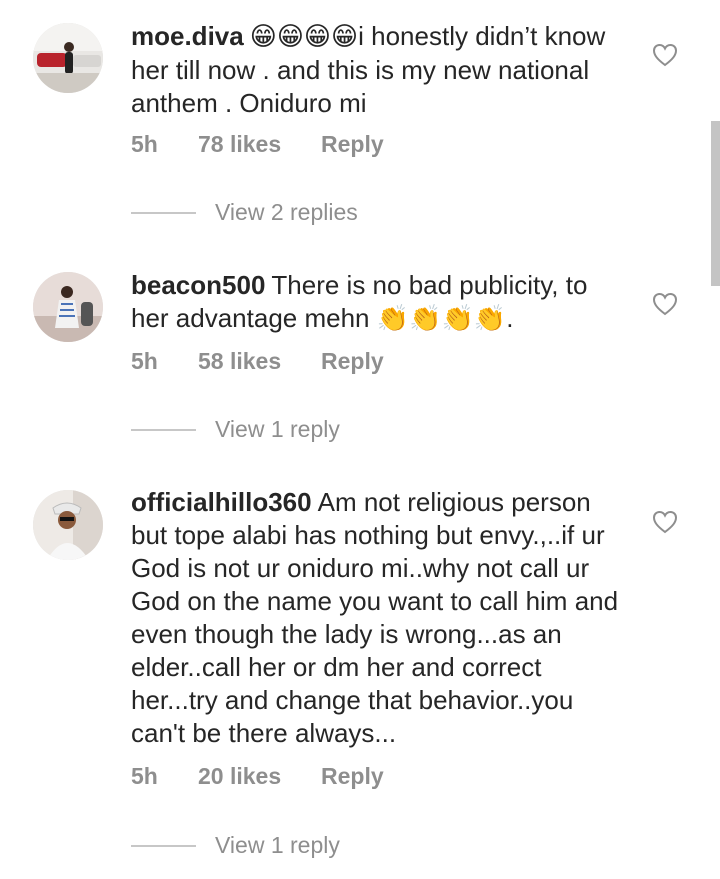  What do you see at coordinates (715, 203) in the screenshot?
I see `scrollbar` at bounding box center [715, 203].